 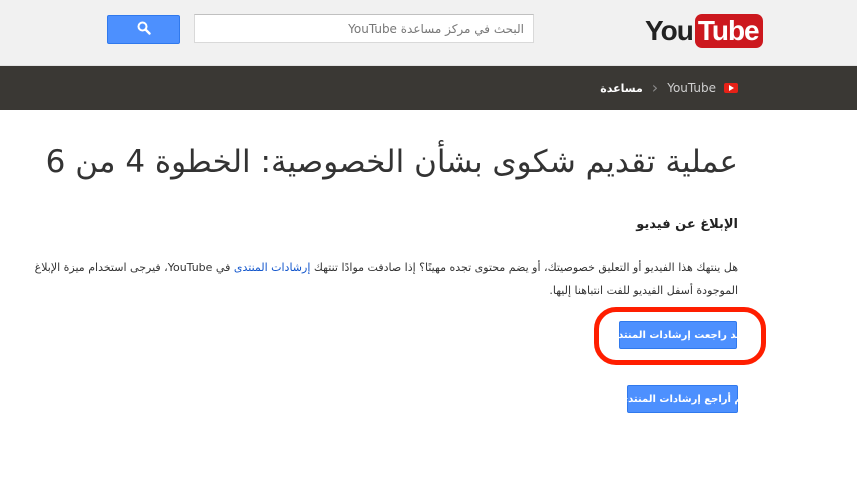 I want to click on not-reviewed-guidelines-button: لم أراجع إرشادات المنتدى, so click(x=682, y=399).